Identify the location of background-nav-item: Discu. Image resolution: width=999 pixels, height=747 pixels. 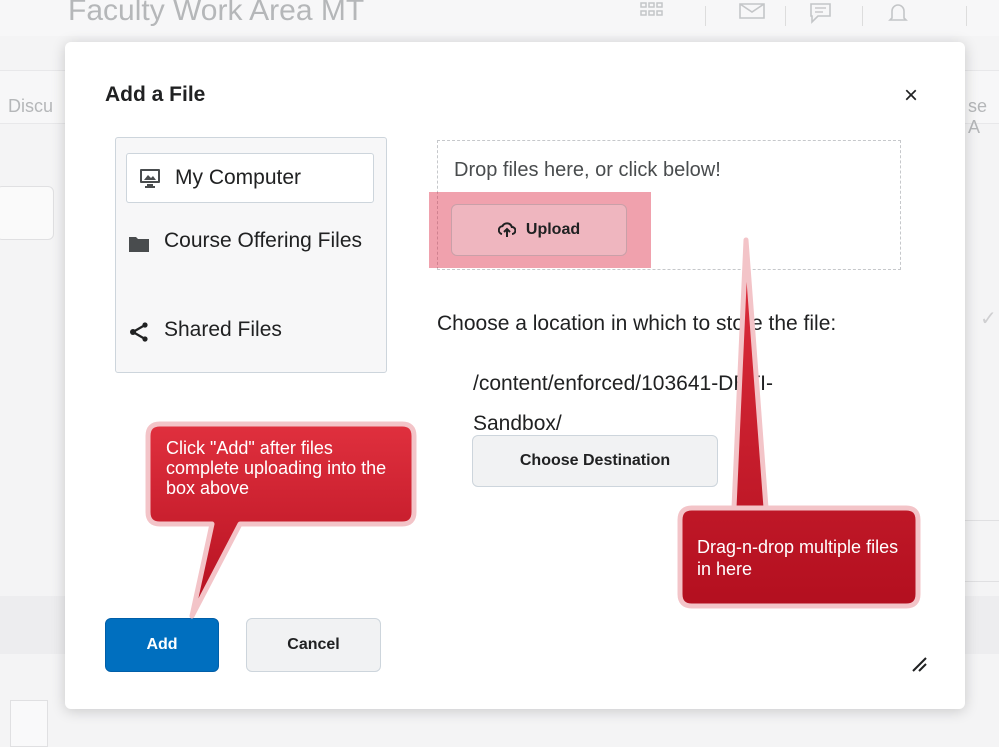
(31, 106).